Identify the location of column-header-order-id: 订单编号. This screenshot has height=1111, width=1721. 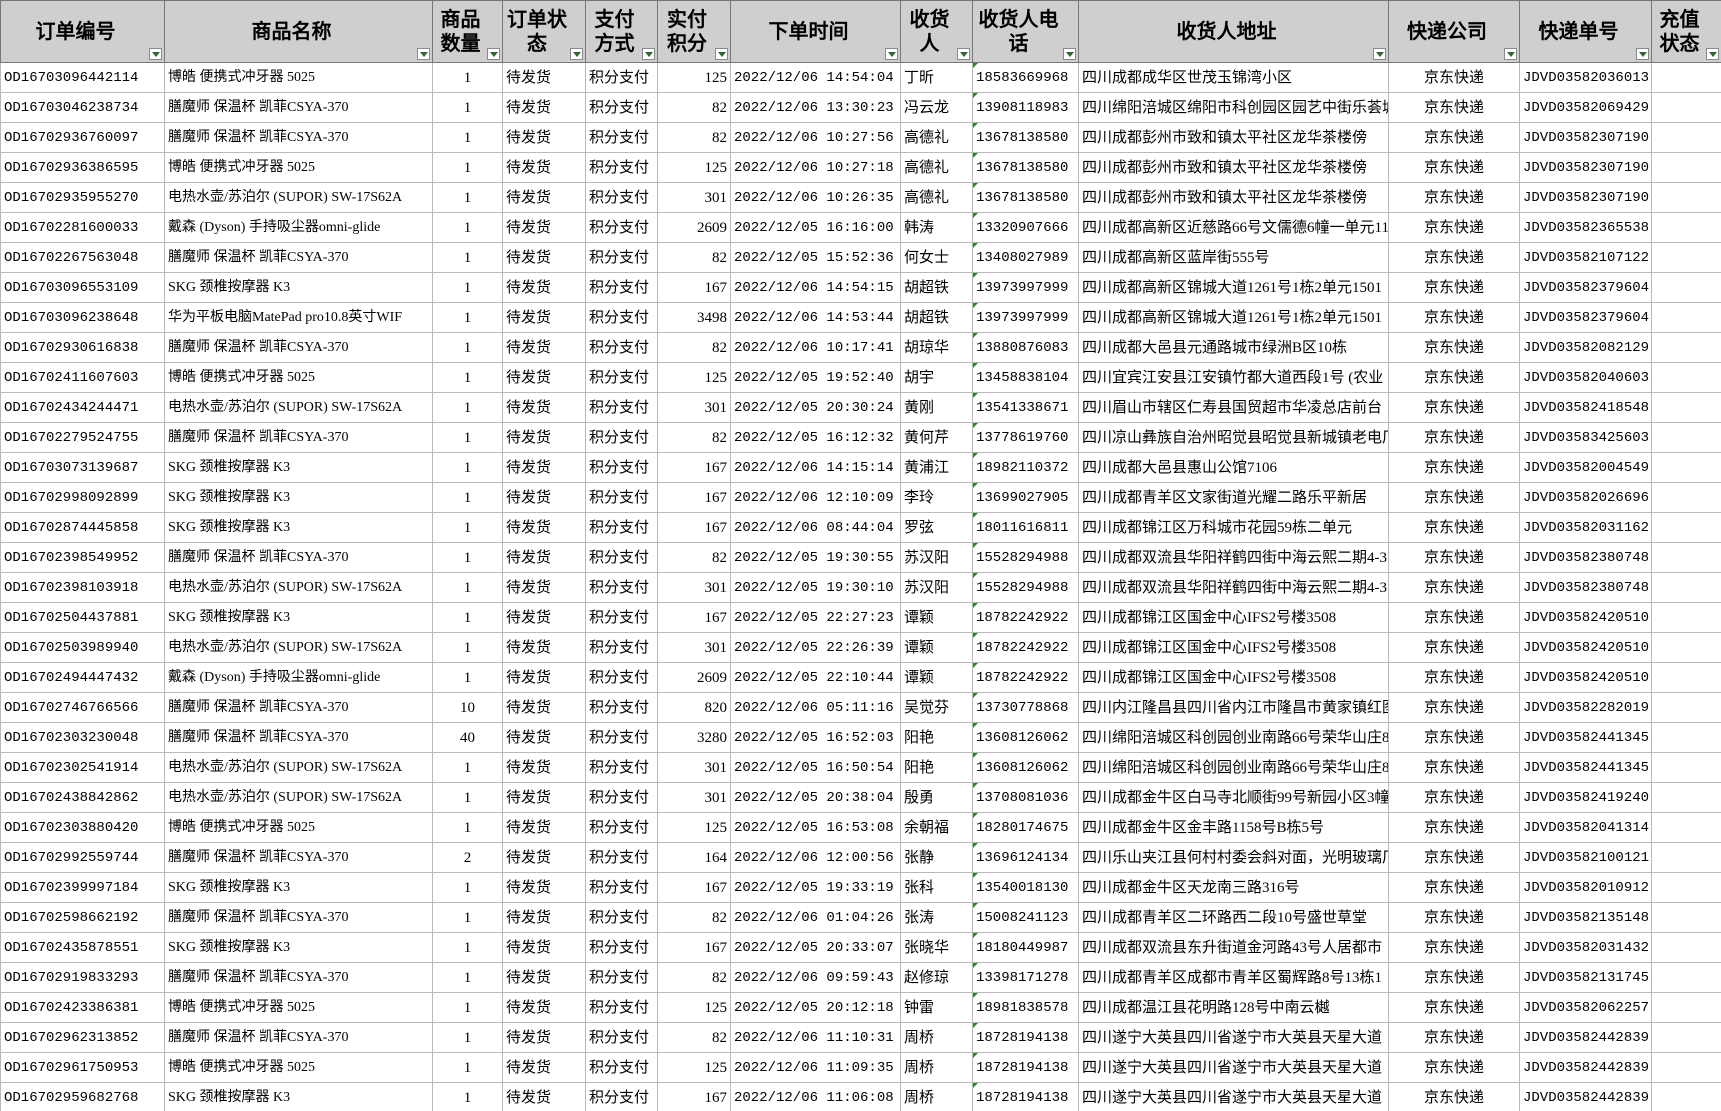
(82, 31).